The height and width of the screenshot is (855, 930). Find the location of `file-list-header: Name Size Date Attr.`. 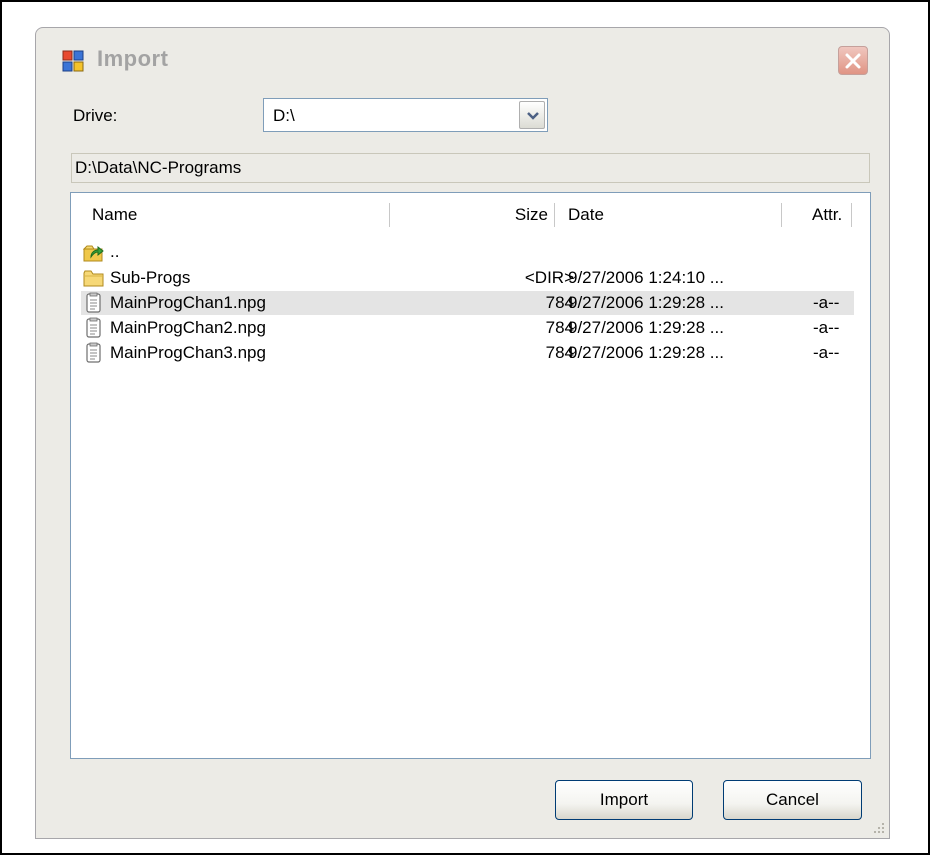

file-list-header: Name Size Date Attr. is located at coordinates (462, 213).